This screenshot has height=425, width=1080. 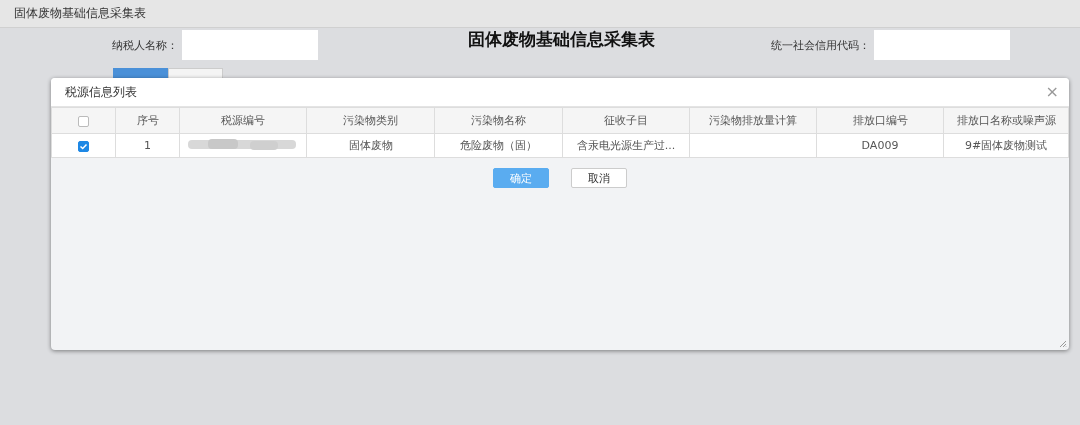 I want to click on table-cell: 1, so click(x=147, y=145).